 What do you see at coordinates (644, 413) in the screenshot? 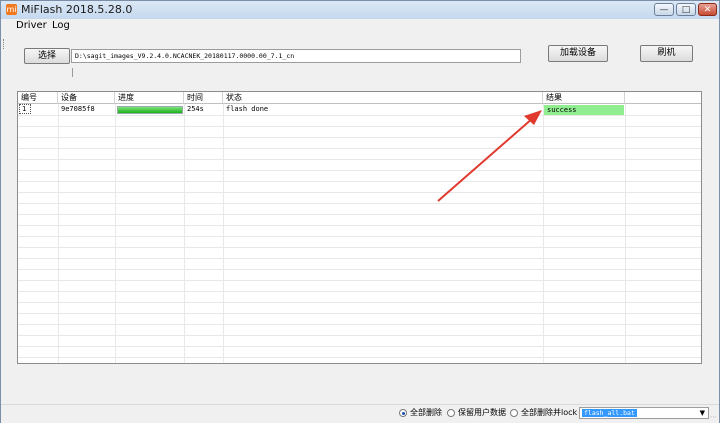
I see `script-select: flash_all.bat ▼` at bounding box center [644, 413].